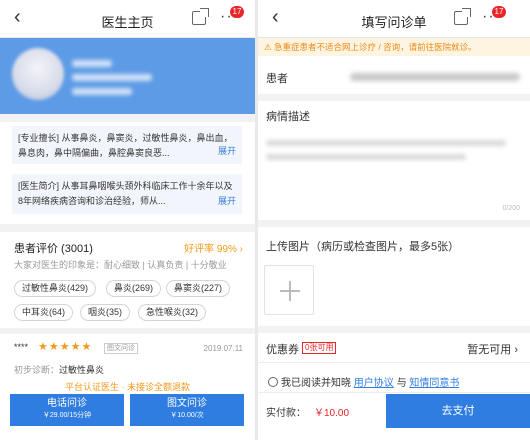 The width and height of the screenshot is (530, 440). Describe the element at coordinates (223, 348) in the screenshot. I see `review-date: 2019.07.11` at that location.